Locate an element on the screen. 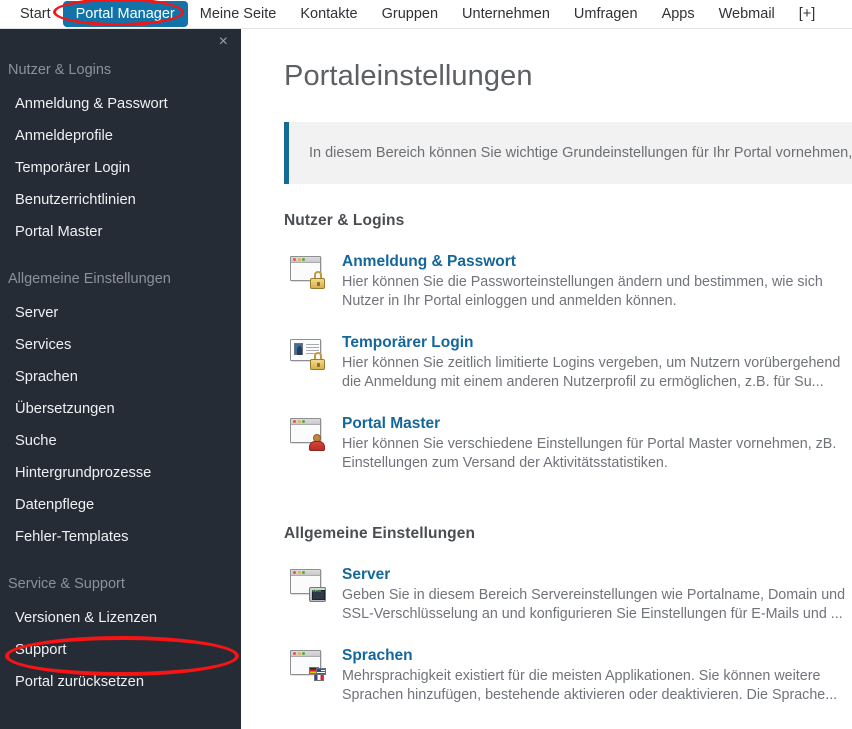 The image size is (852, 729). sidebar-group-allgemeine-einstellungen: Allgemeine Einstellungen is located at coordinates (89, 279).